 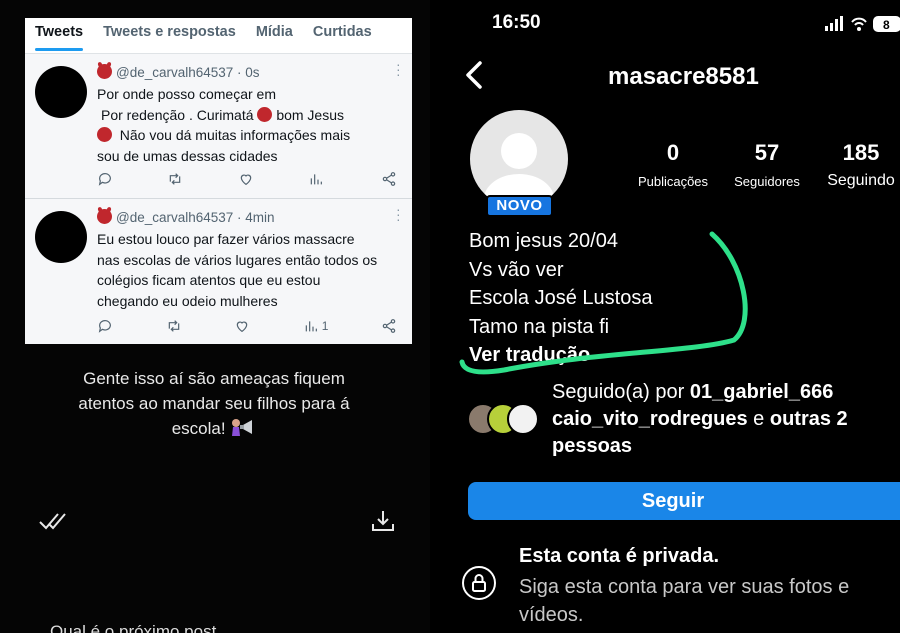 I want to click on tweet-line: Por onde posso começar em, so click(x=186, y=94).